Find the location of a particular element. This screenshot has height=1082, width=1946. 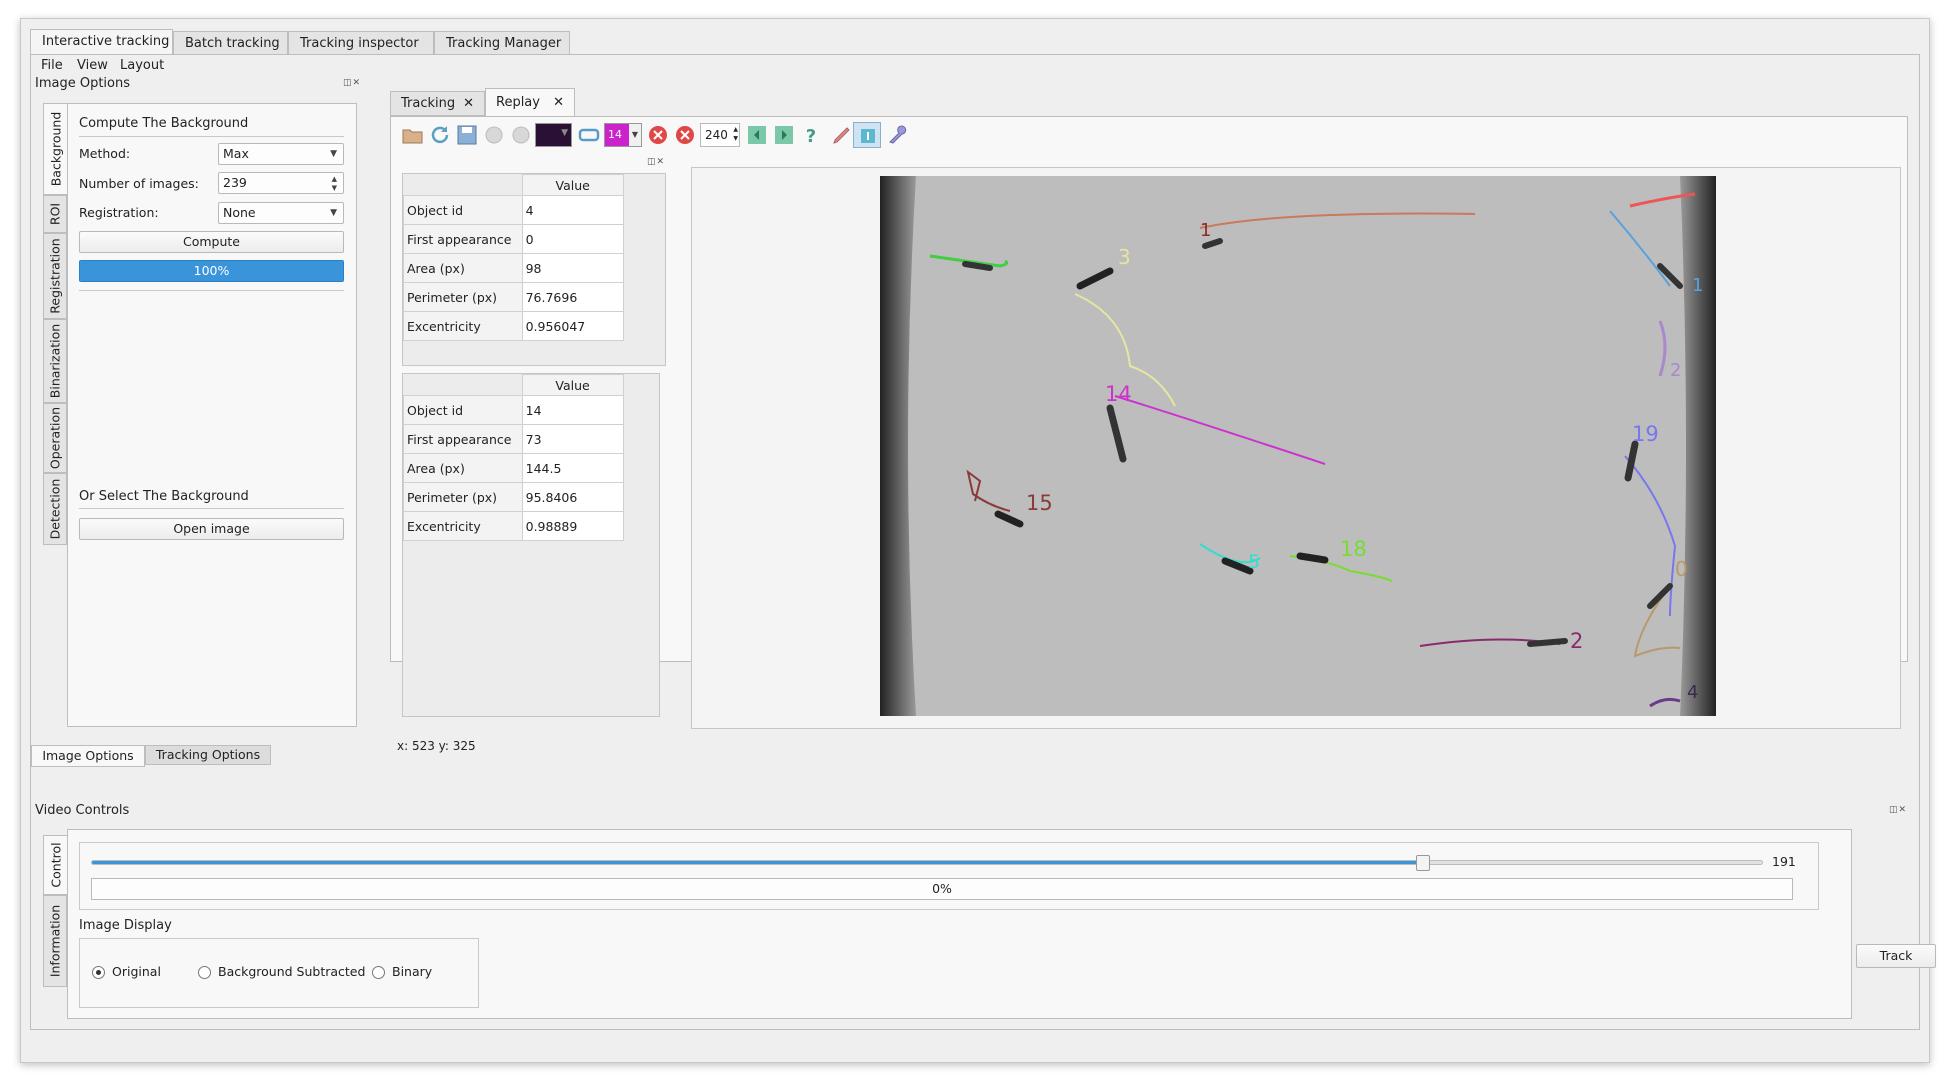

method-label: Method: is located at coordinates (105, 153).